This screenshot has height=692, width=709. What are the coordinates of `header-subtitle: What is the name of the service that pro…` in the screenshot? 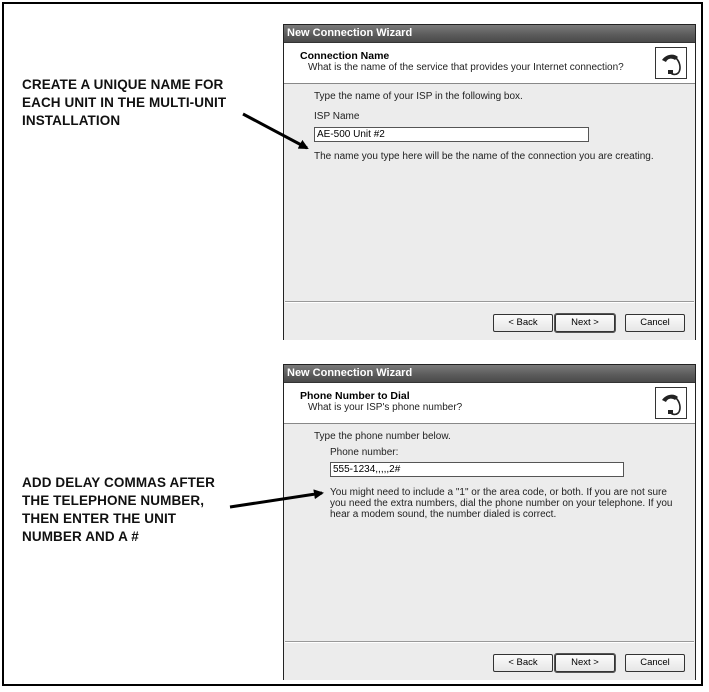 It's located at (466, 67).